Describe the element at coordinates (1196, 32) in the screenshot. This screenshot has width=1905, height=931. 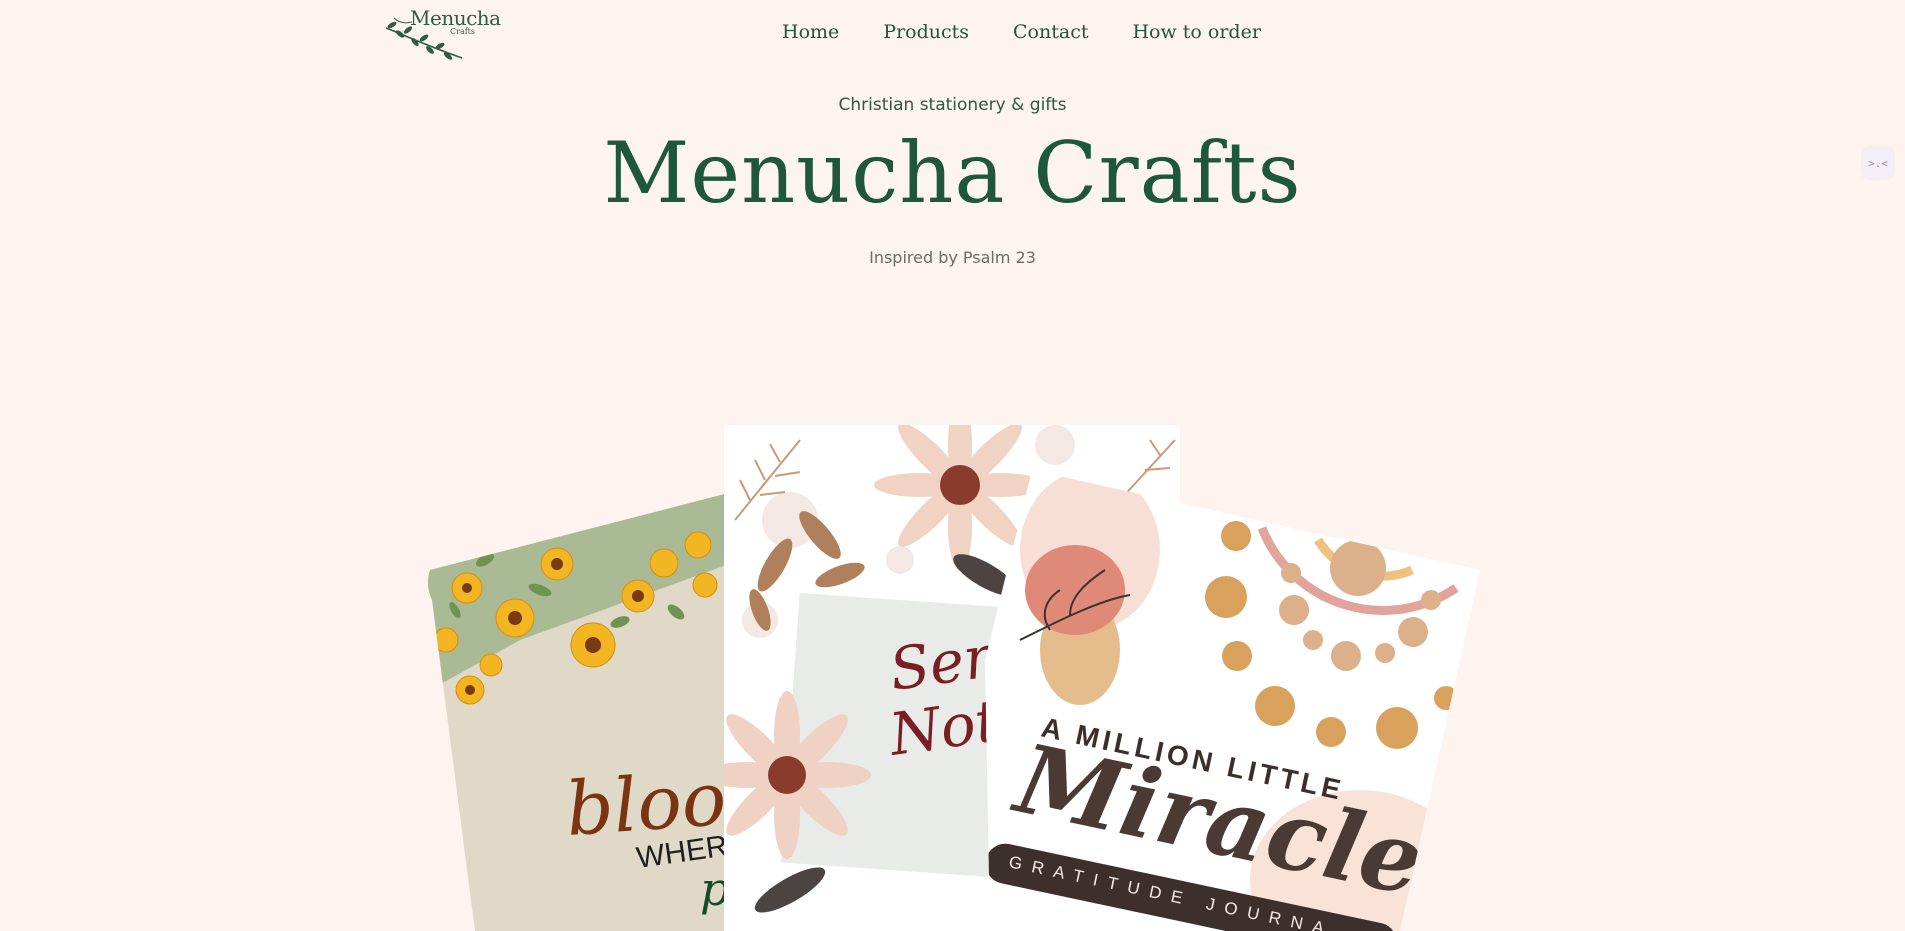
I see `nav-how-to-order: How to order` at that location.